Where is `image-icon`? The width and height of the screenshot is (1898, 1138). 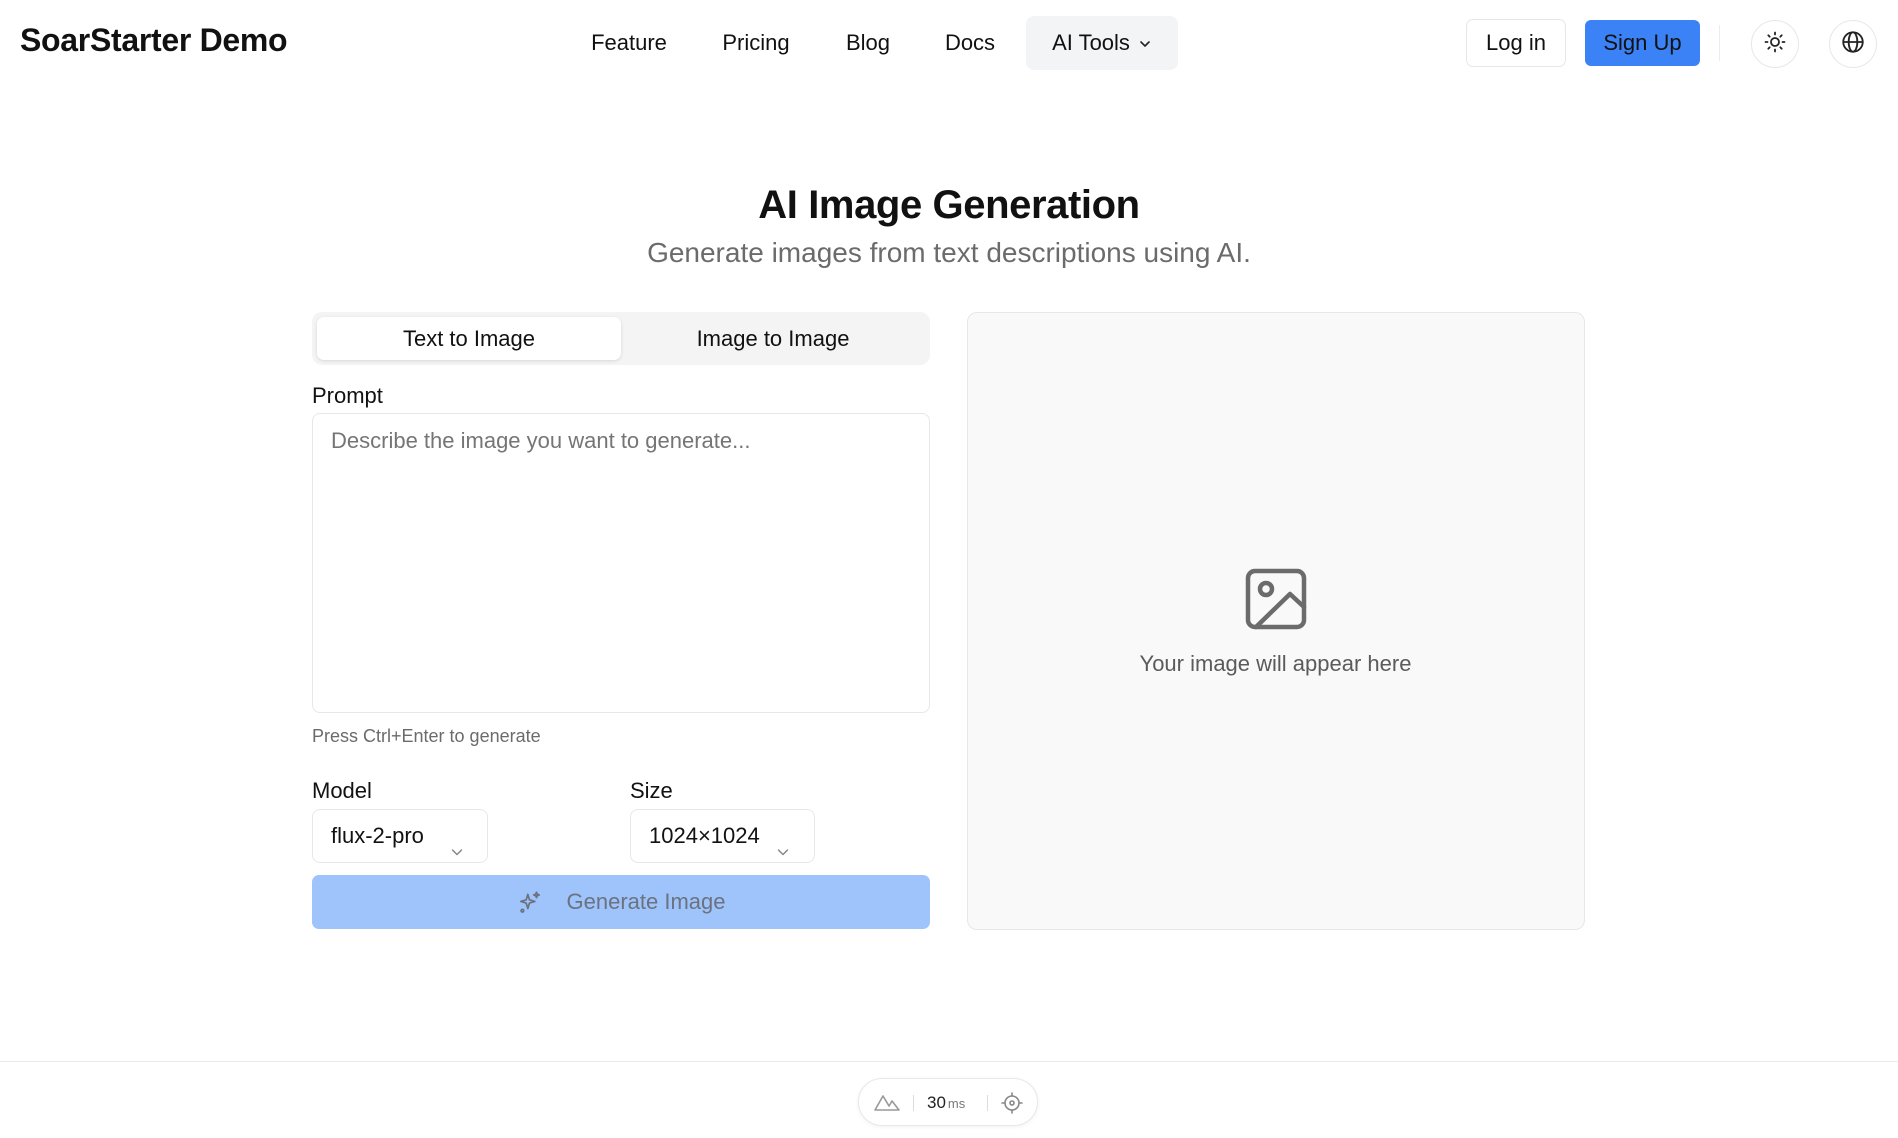 image-icon is located at coordinates (1276, 601).